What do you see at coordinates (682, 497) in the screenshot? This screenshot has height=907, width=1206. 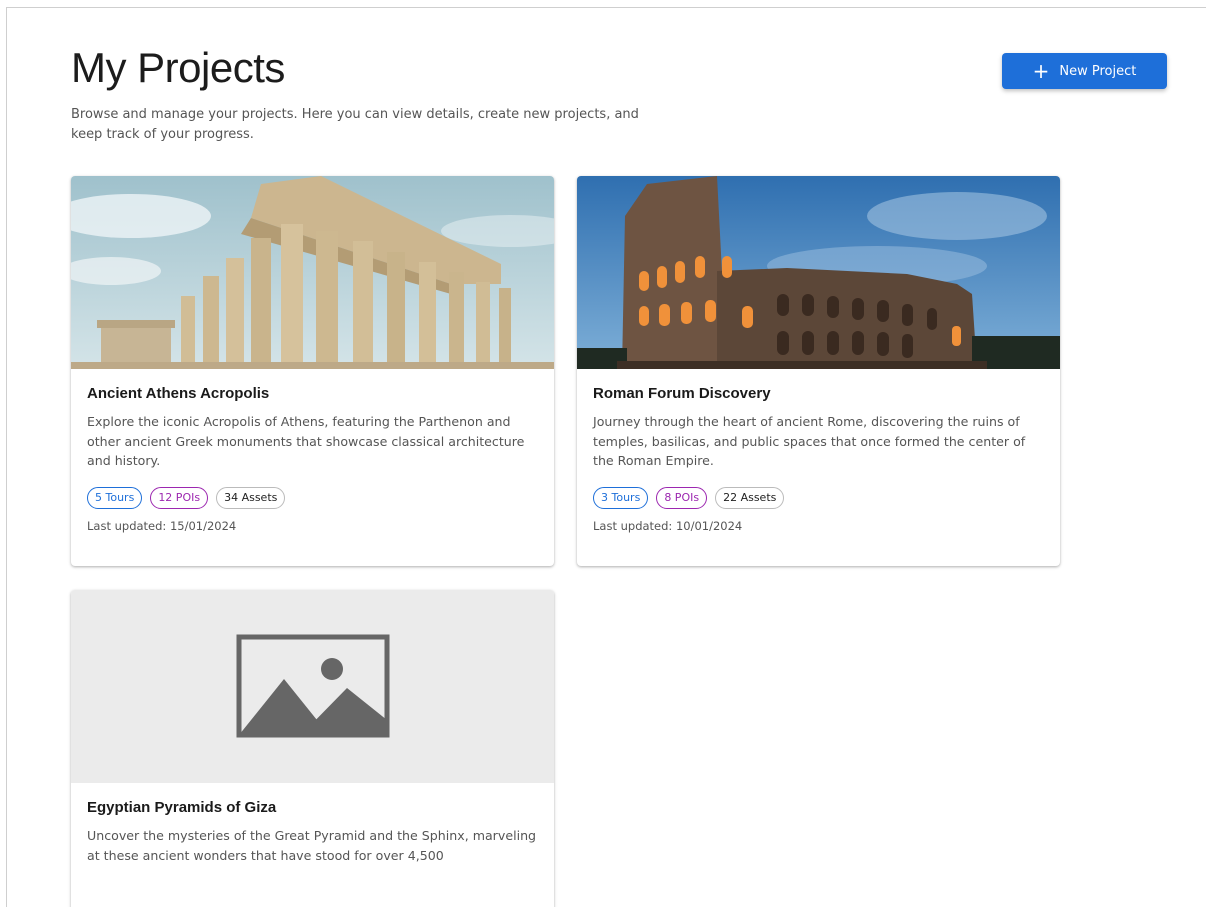 I see `pois-chip: 8 POIs` at bounding box center [682, 497].